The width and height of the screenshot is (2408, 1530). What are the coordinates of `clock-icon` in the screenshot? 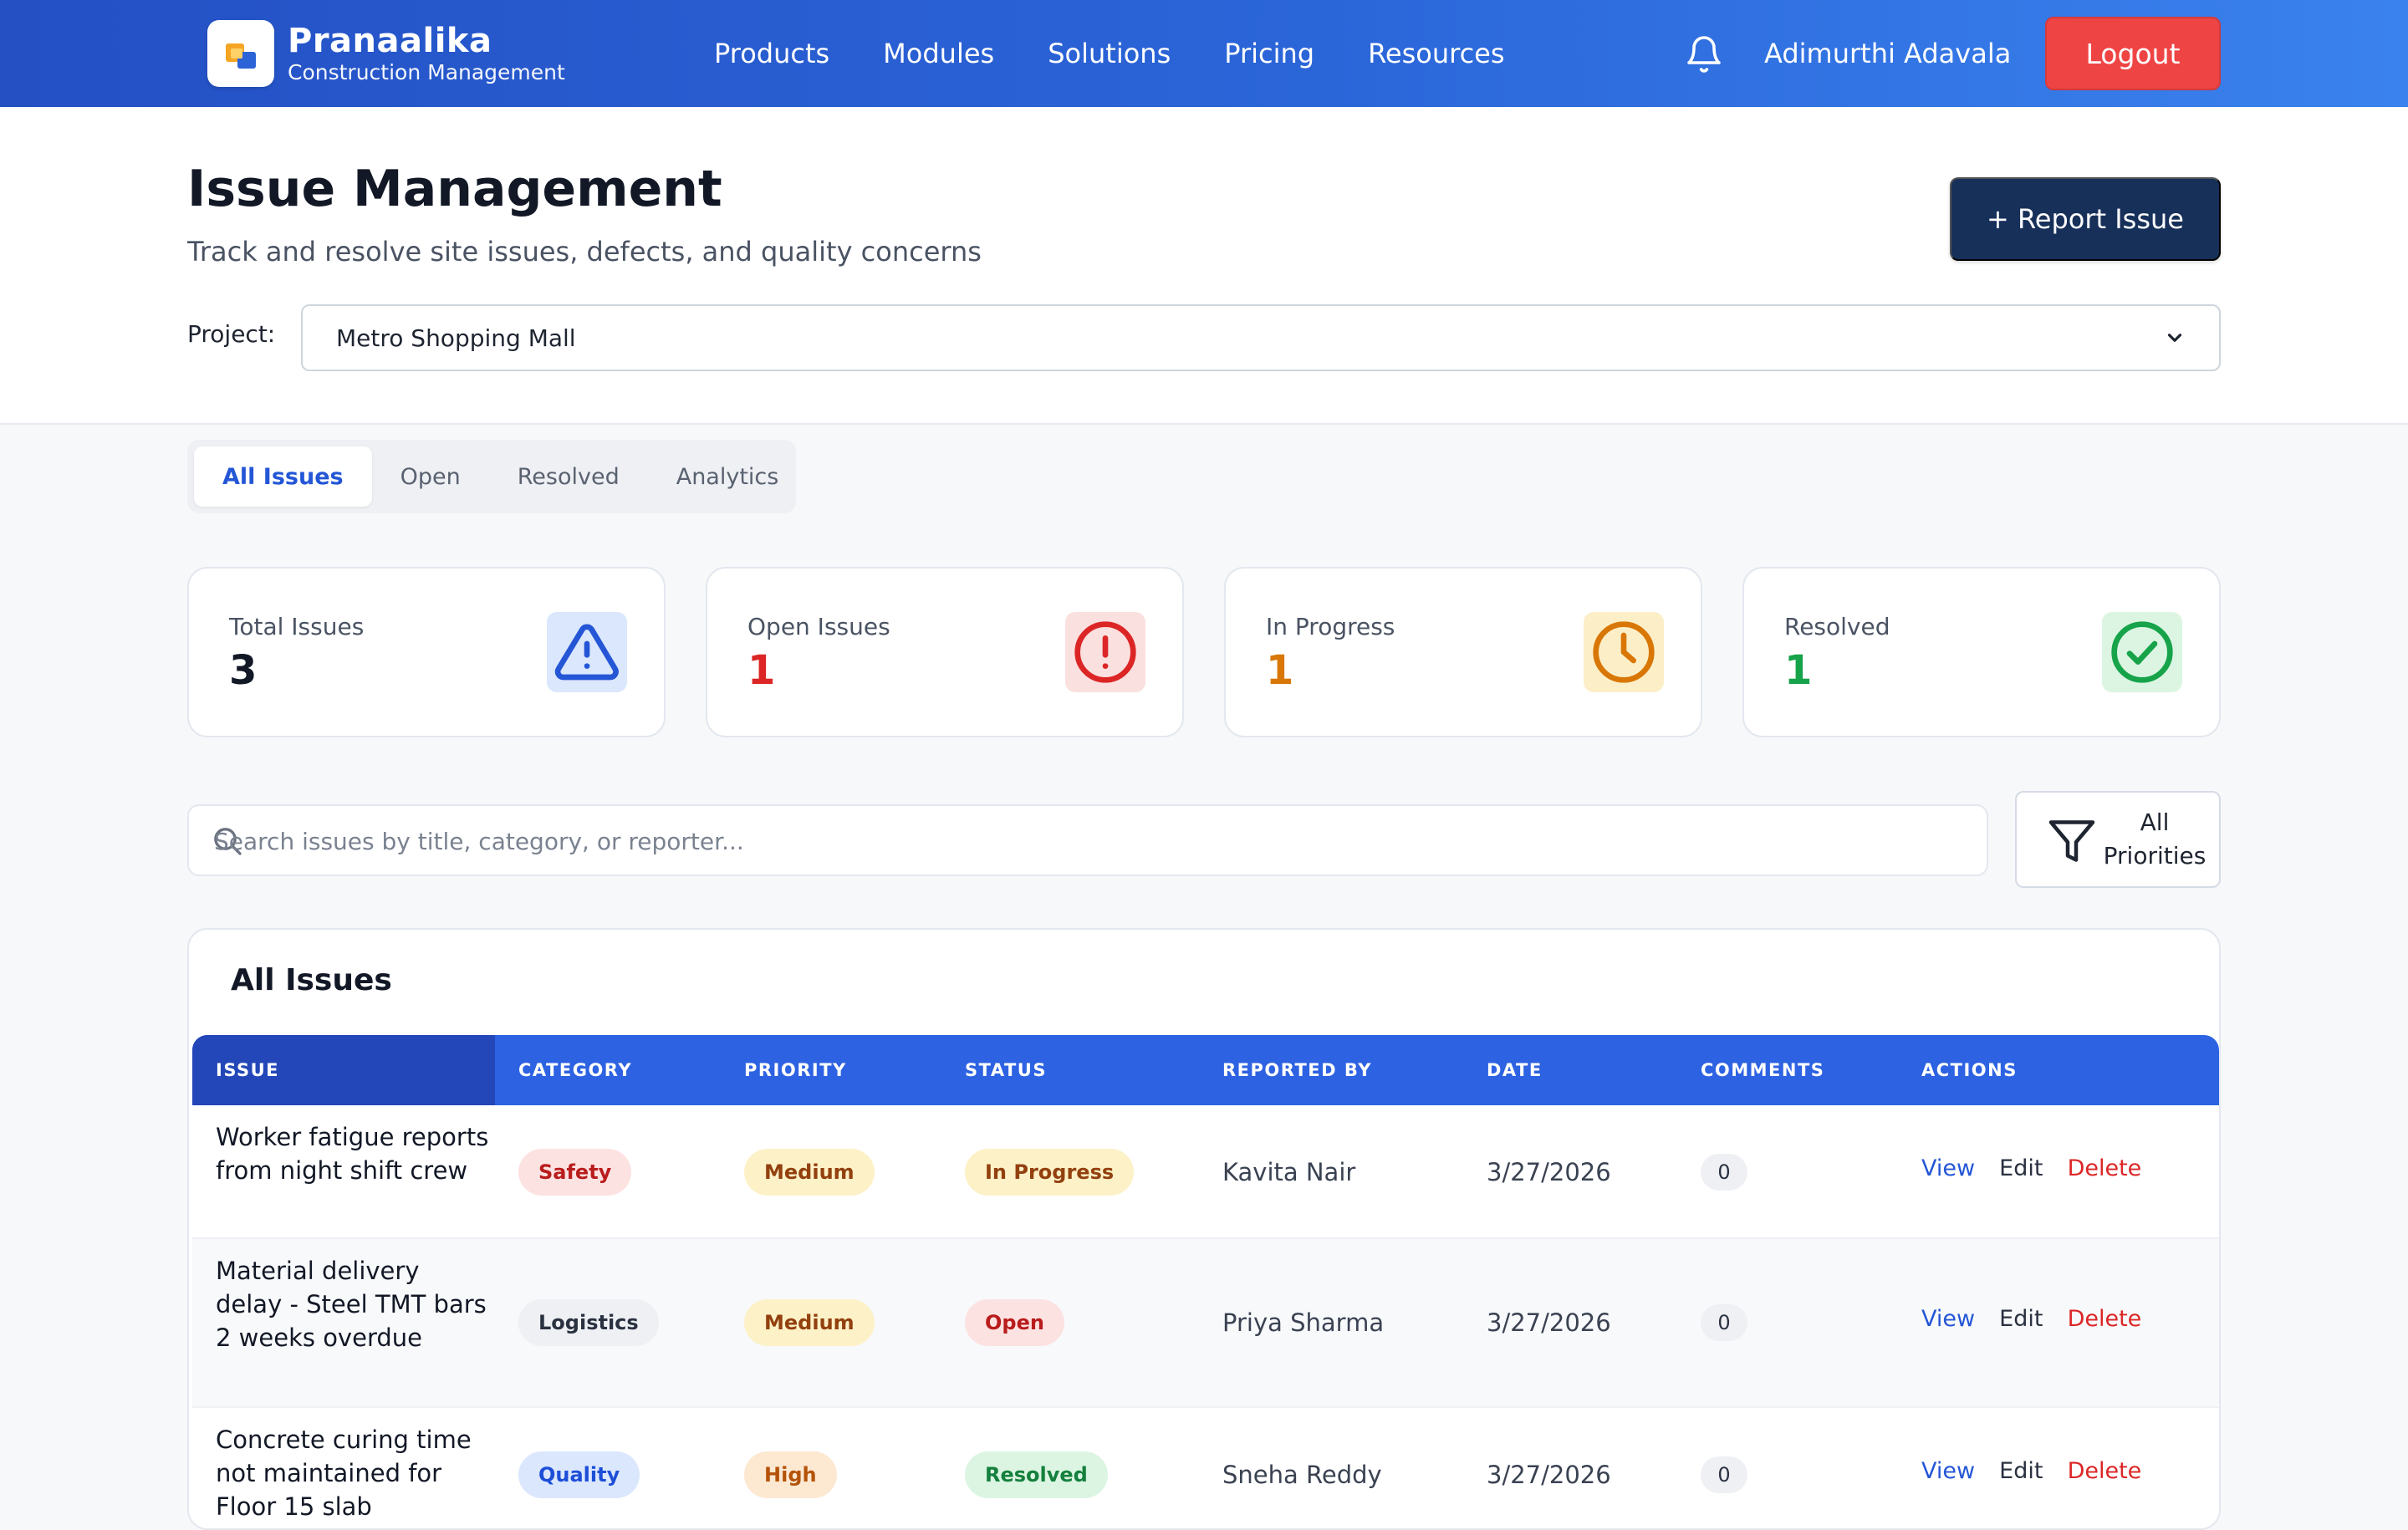 It's located at (1624, 652).